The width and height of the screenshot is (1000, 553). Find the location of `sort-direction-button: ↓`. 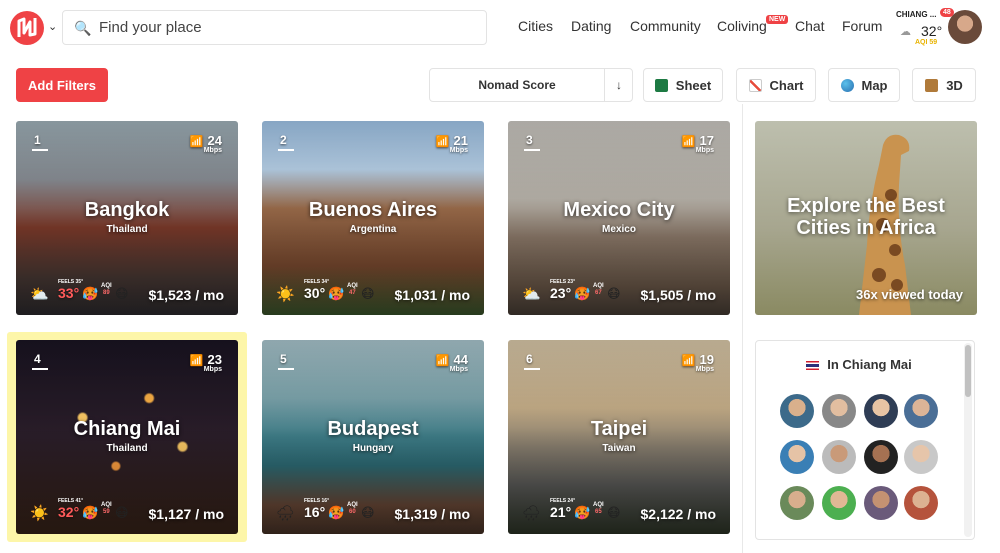

sort-direction-button: ↓ is located at coordinates (618, 85).